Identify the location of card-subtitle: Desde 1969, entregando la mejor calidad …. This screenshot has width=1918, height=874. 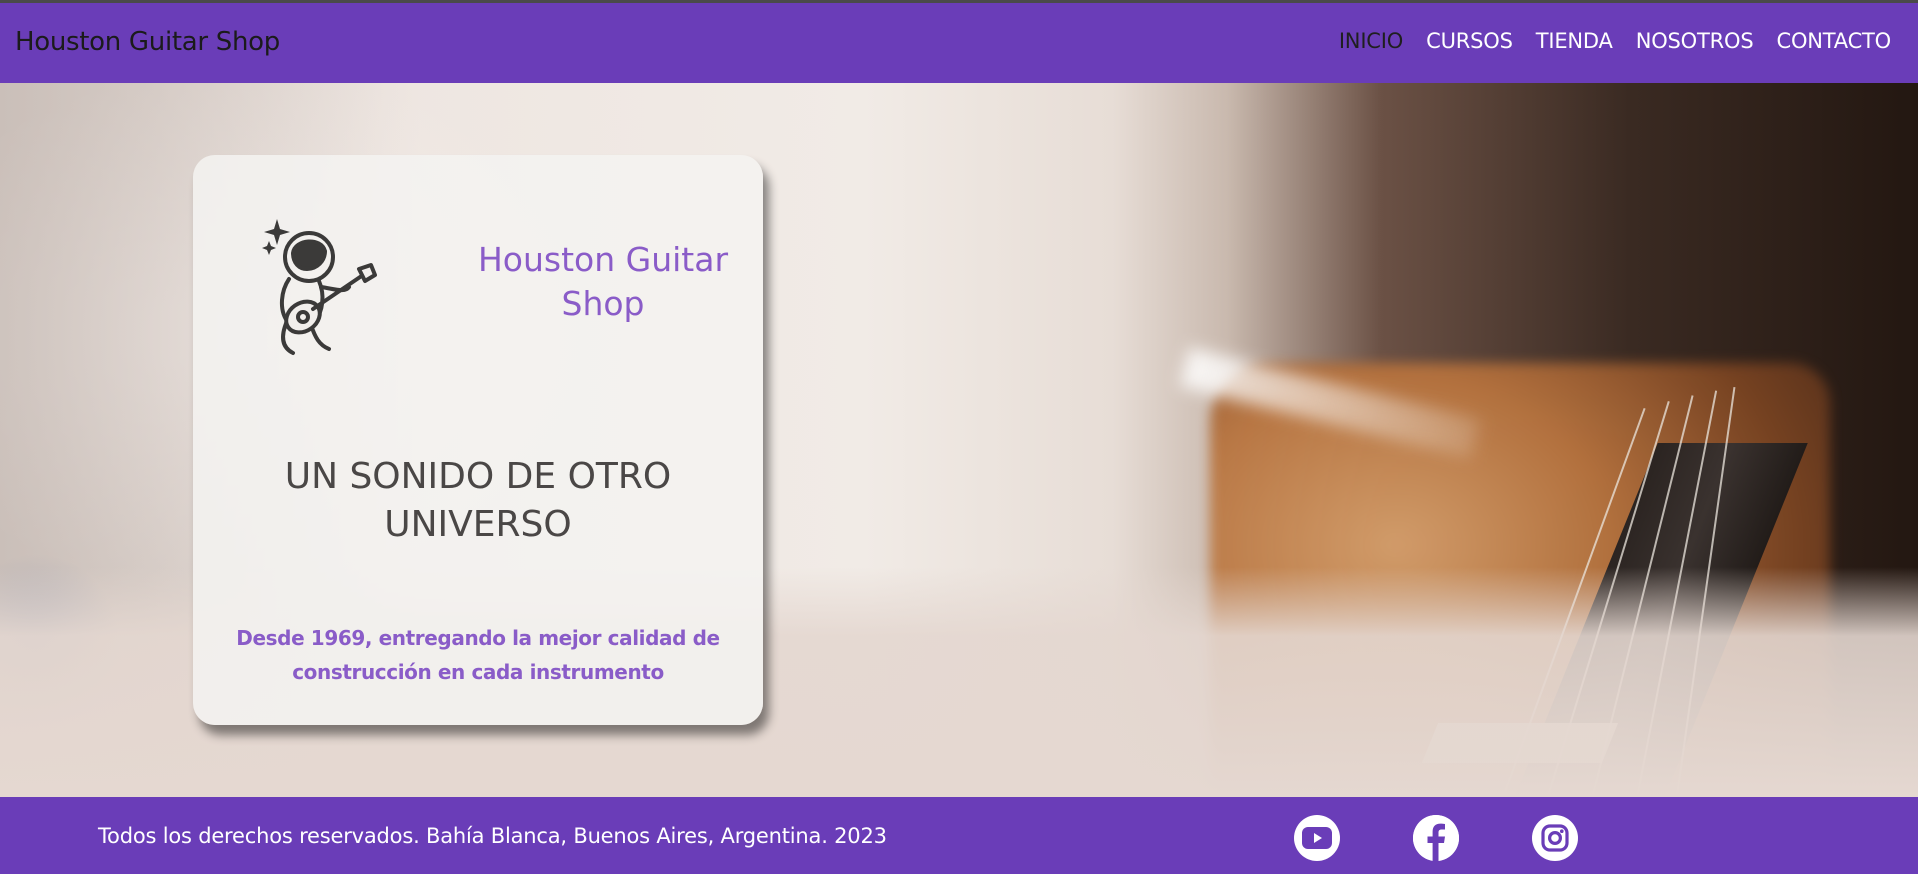
(478, 655).